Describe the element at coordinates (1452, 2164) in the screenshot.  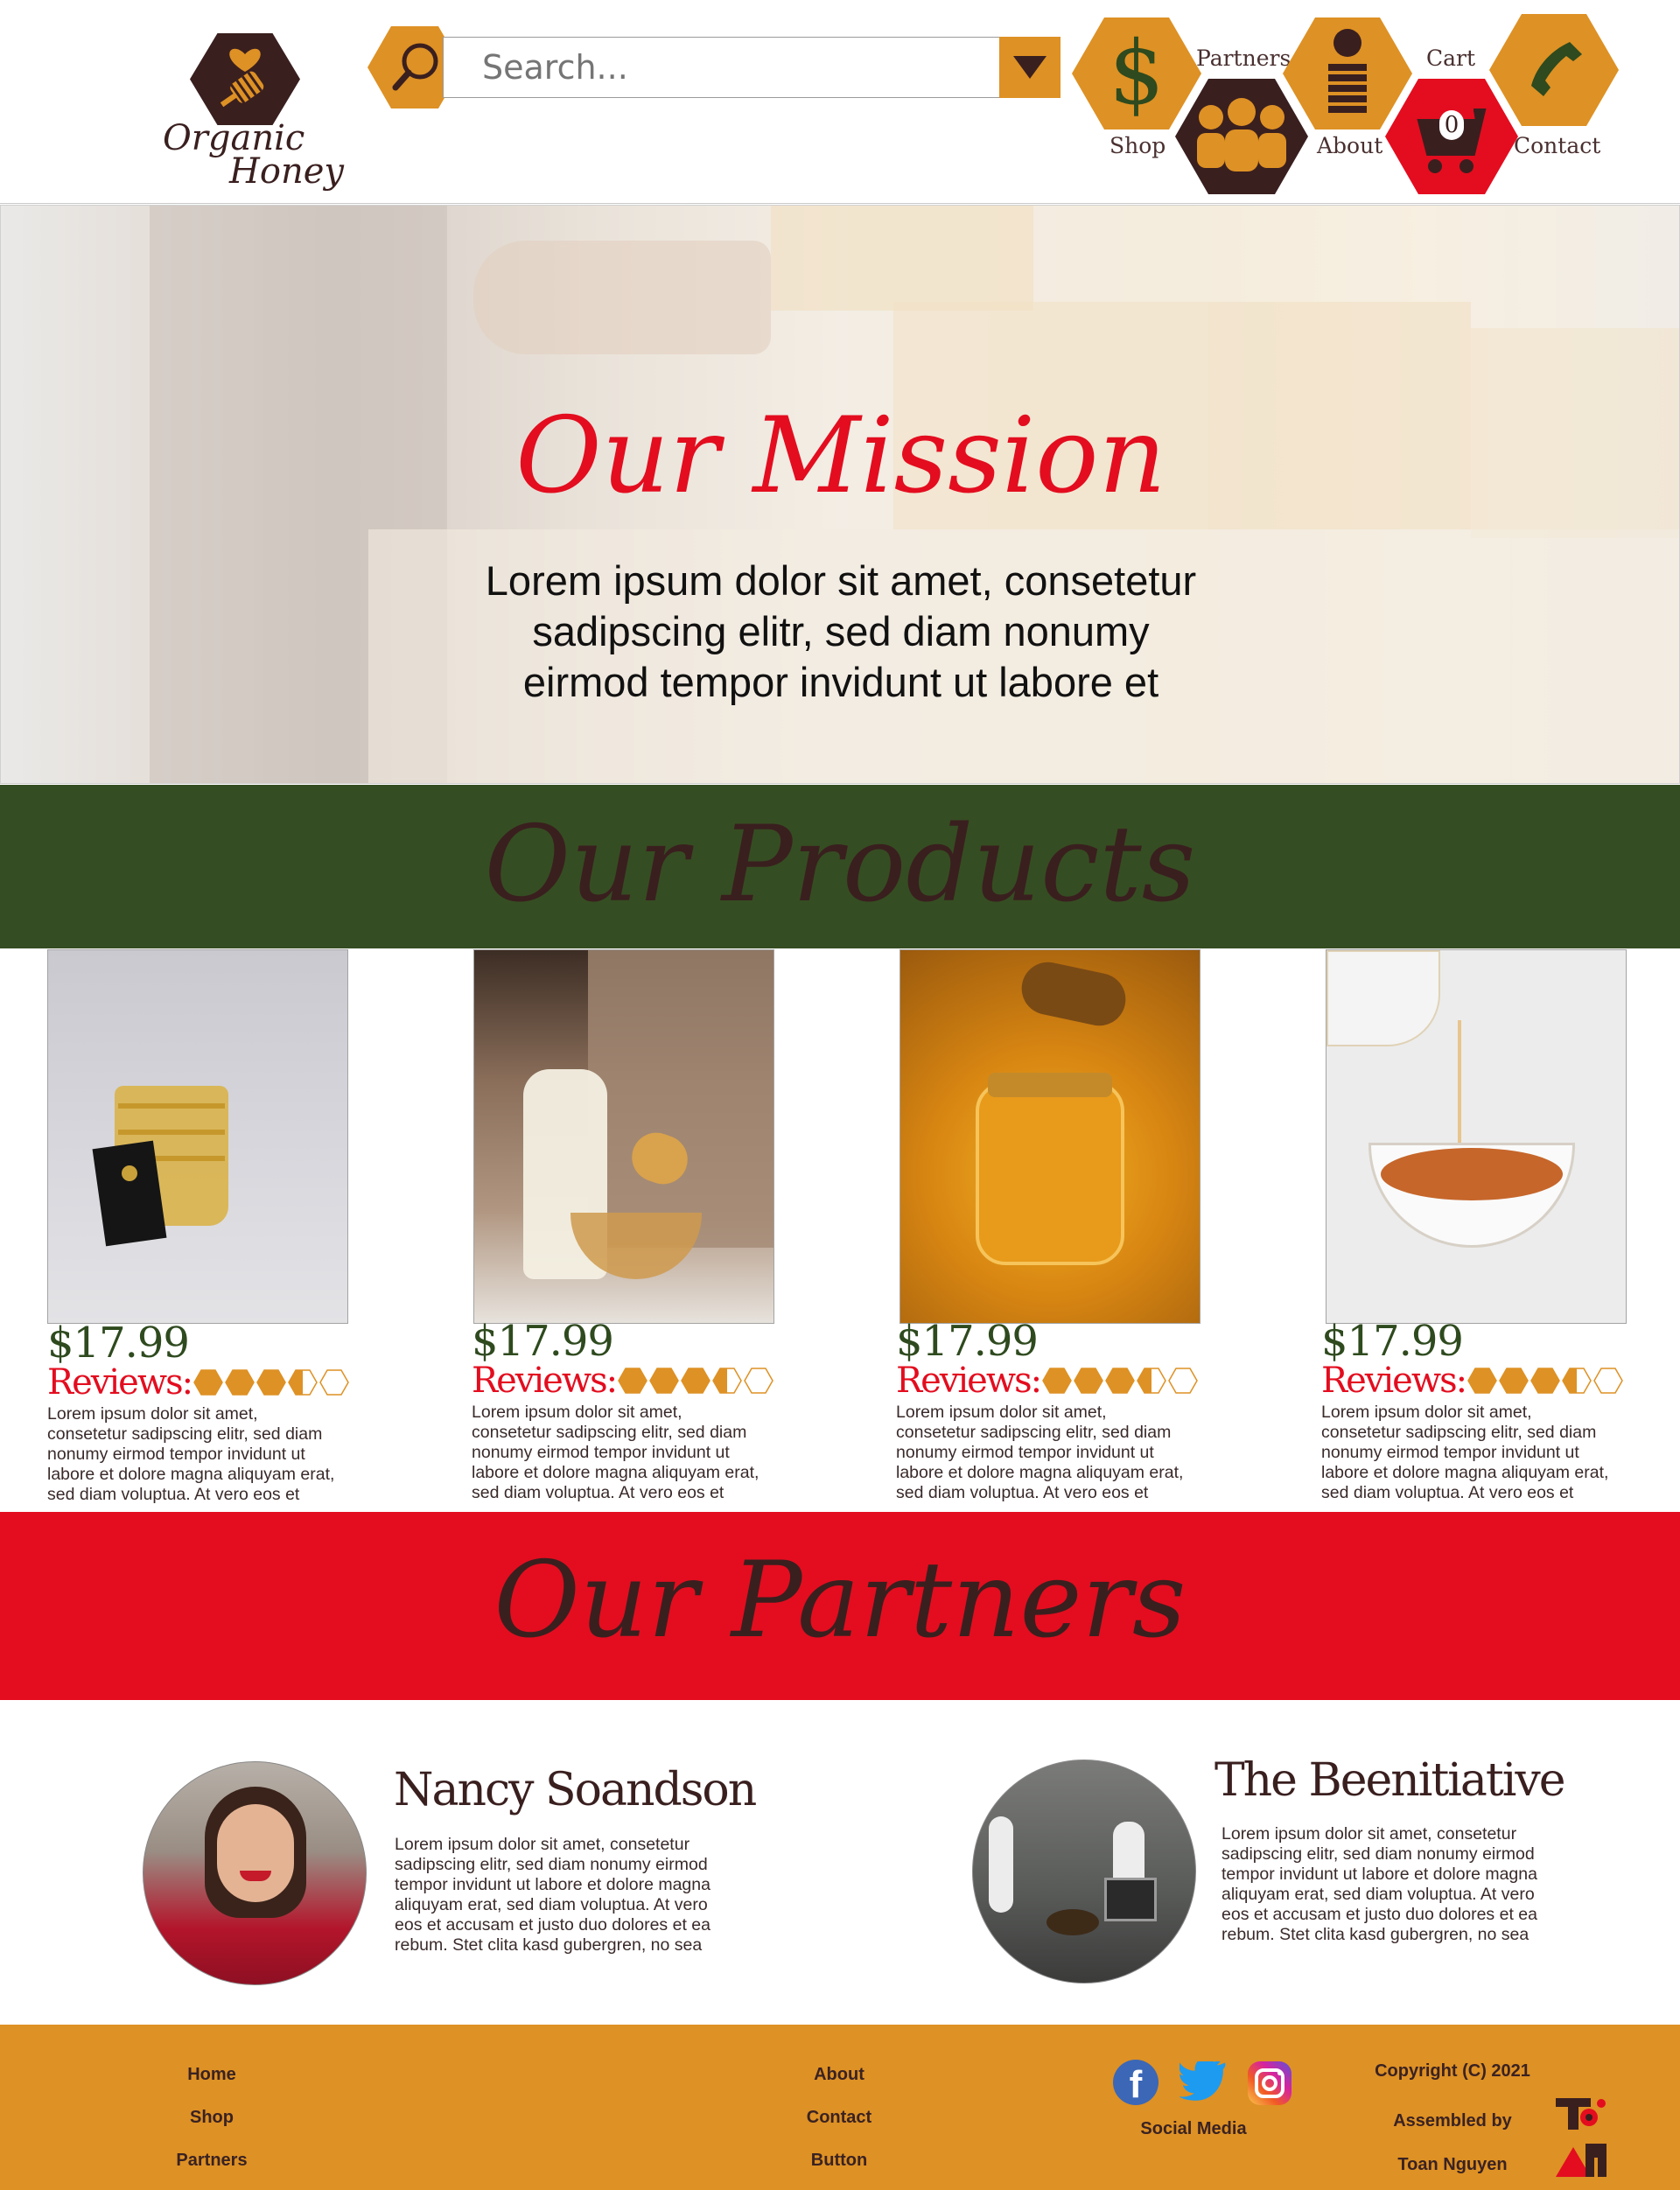
I see `author-name: Toan Nguyen` at that location.